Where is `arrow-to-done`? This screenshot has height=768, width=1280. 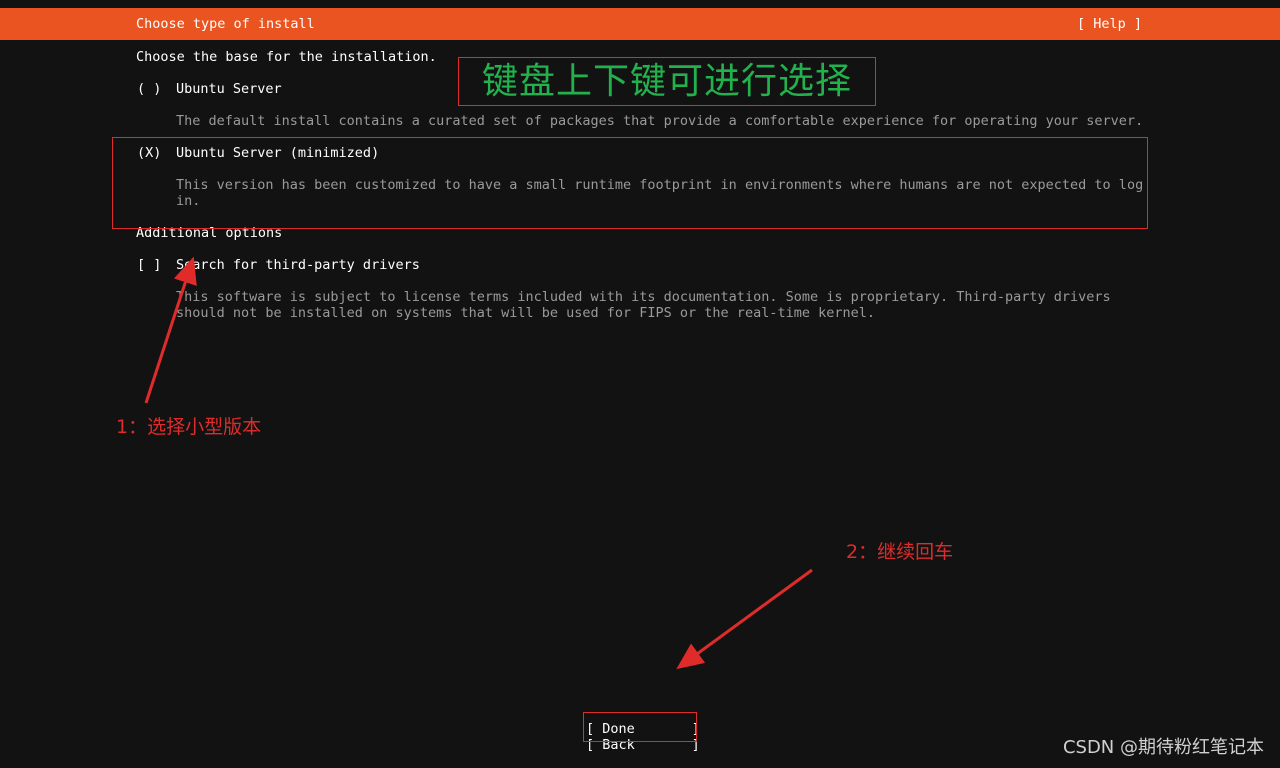 arrow-to-done is located at coordinates (744, 619).